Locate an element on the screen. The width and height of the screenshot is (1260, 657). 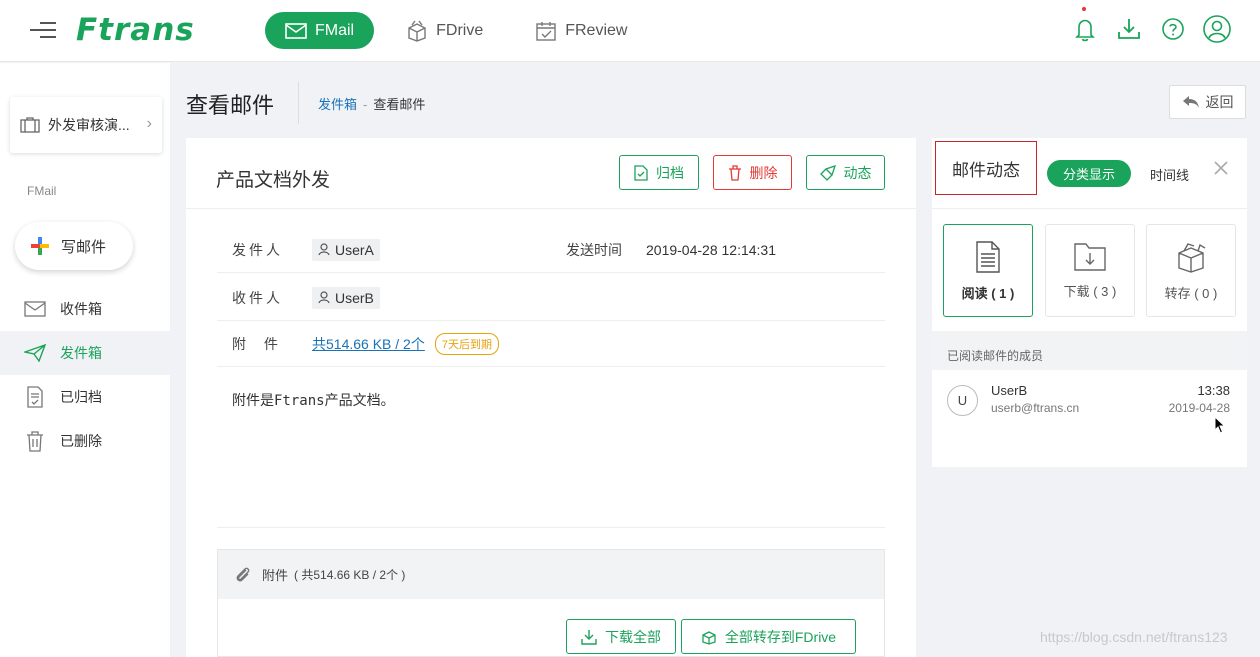
section-label: FMail is located at coordinates (42, 191).